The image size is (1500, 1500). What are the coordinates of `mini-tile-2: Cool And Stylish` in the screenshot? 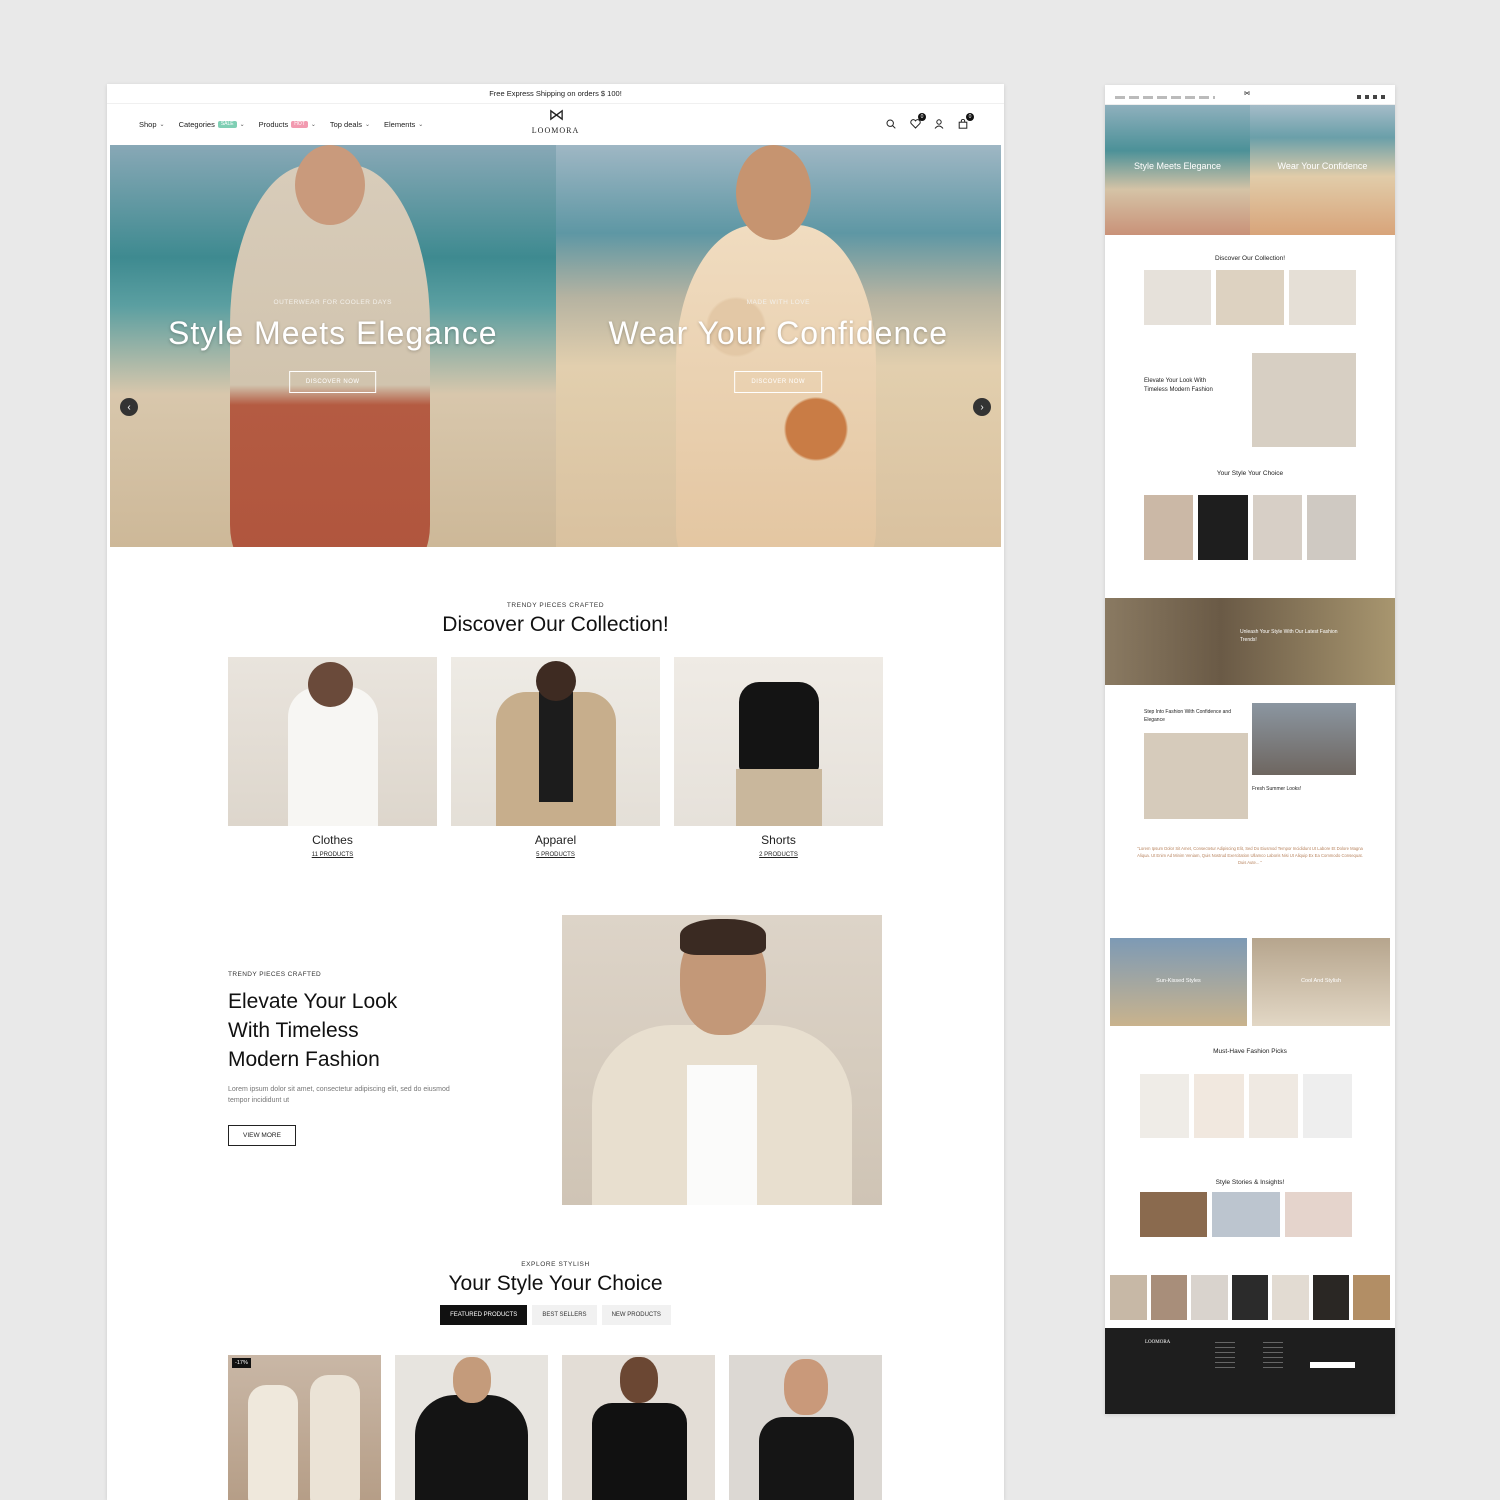 It's located at (1321, 982).